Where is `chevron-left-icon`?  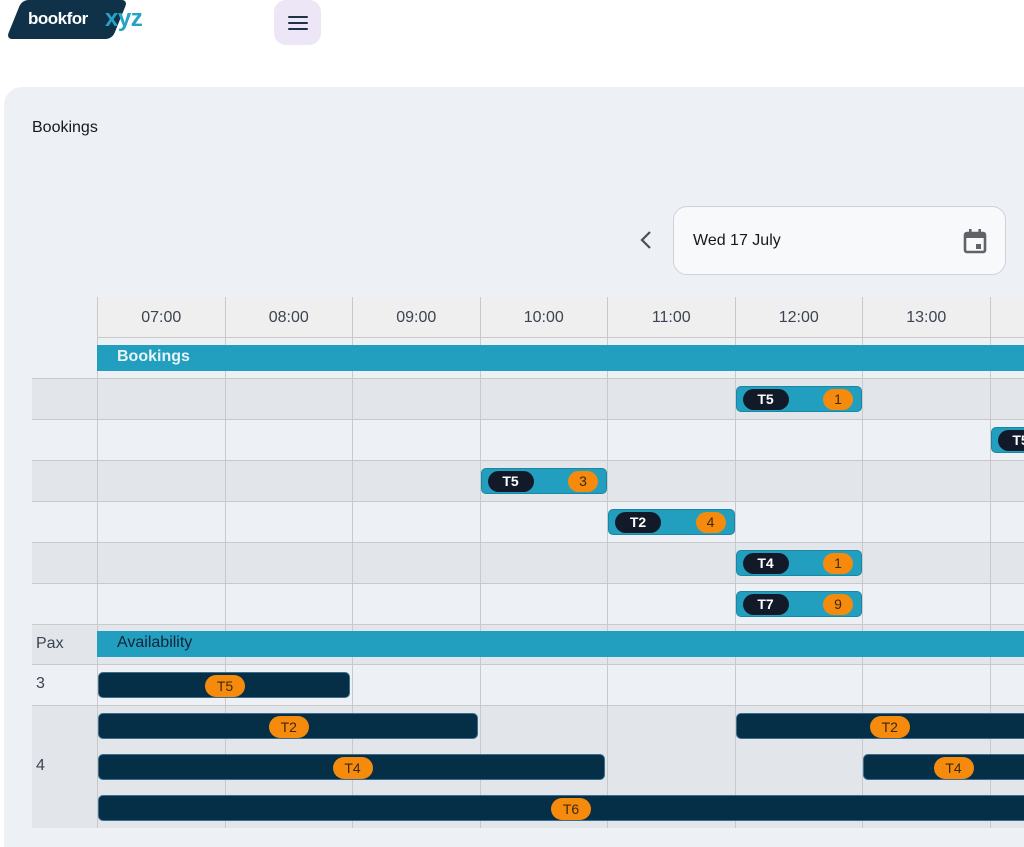
chevron-left-icon is located at coordinates (646, 240).